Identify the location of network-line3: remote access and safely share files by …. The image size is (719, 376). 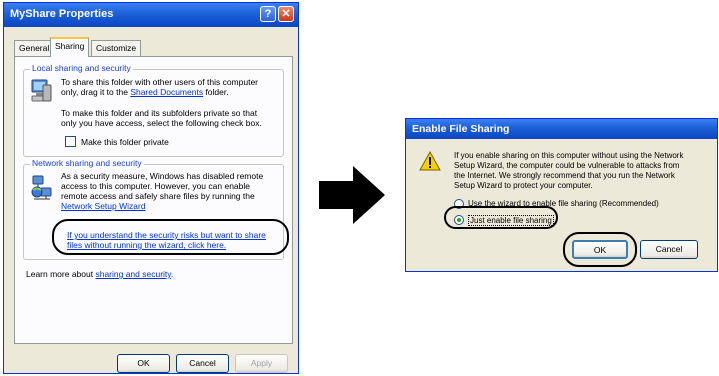
(158, 196).